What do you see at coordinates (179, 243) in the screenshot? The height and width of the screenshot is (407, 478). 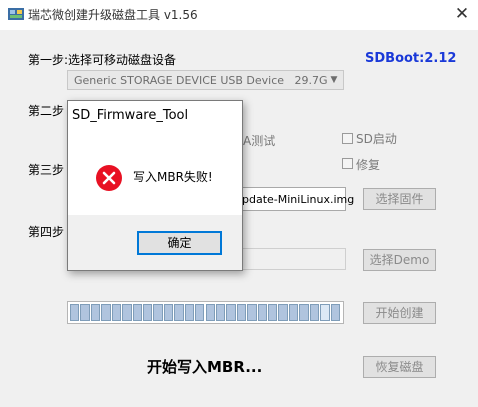 I see `ok-button: 确定` at bounding box center [179, 243].